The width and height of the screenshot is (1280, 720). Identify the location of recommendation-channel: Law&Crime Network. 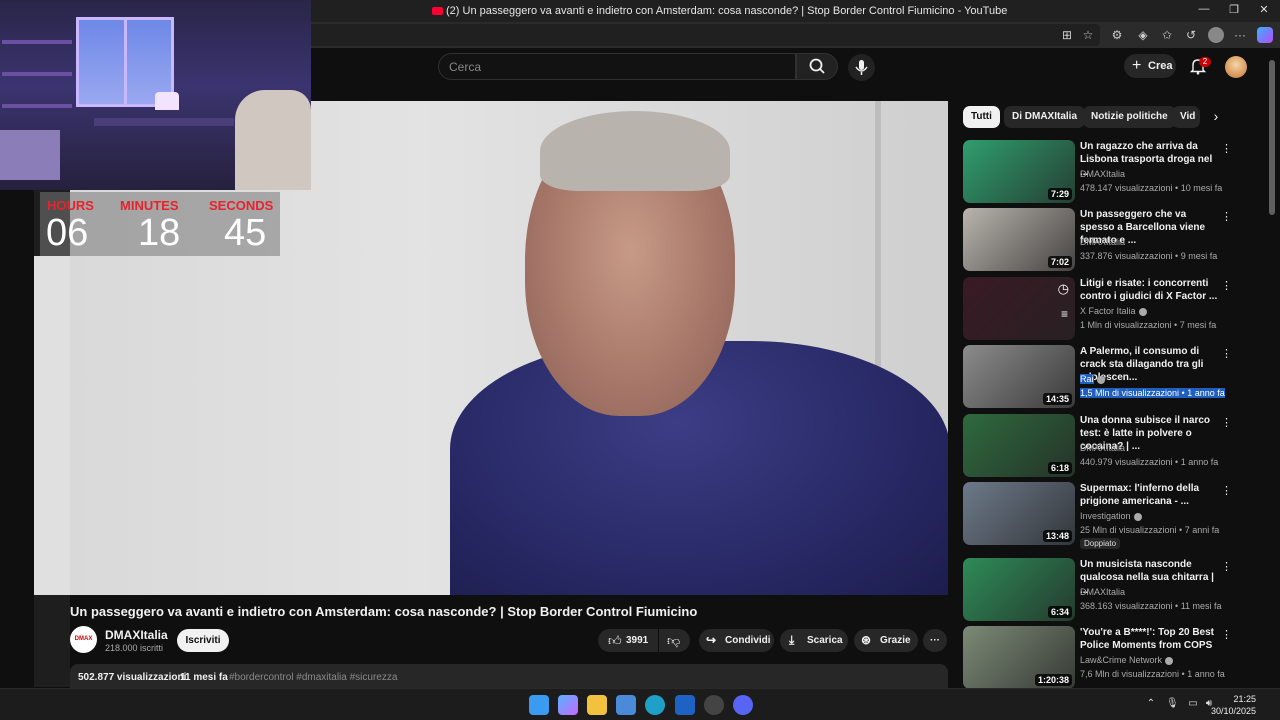
(1127, 660).